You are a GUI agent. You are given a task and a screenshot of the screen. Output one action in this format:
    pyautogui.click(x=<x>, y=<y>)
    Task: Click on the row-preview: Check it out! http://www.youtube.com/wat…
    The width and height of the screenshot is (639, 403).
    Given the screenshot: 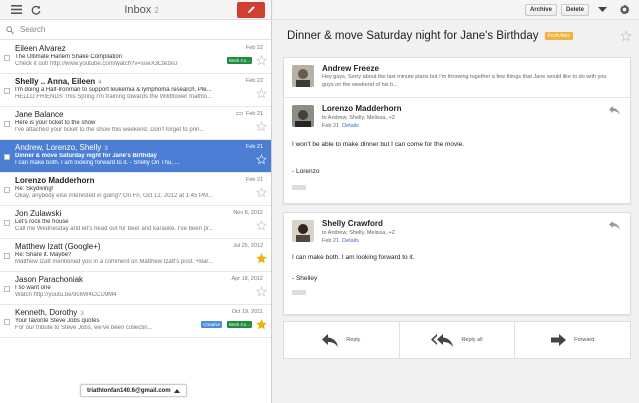 What is the action you would take?
    pyautogui.click(x=96, y=64)
    